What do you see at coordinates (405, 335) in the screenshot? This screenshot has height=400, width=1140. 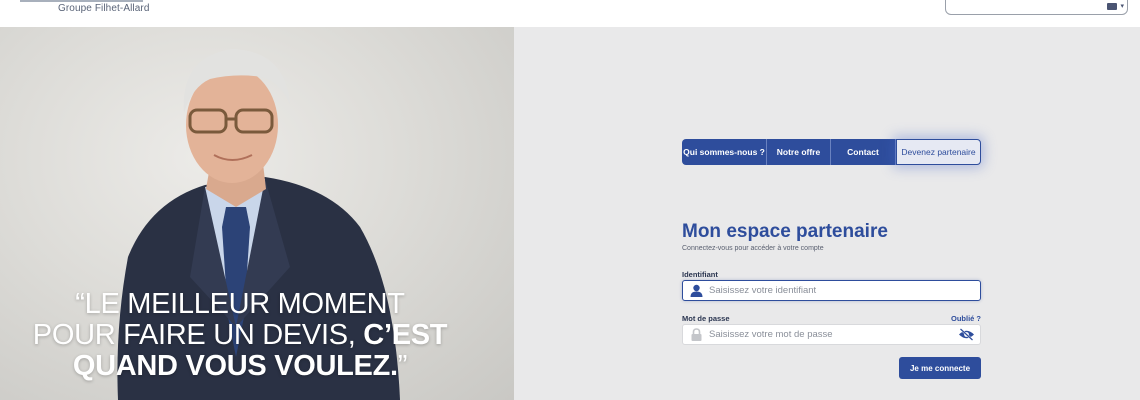 I see `quote-line-2-bold: C’EST` at bounding box center [405, 335].